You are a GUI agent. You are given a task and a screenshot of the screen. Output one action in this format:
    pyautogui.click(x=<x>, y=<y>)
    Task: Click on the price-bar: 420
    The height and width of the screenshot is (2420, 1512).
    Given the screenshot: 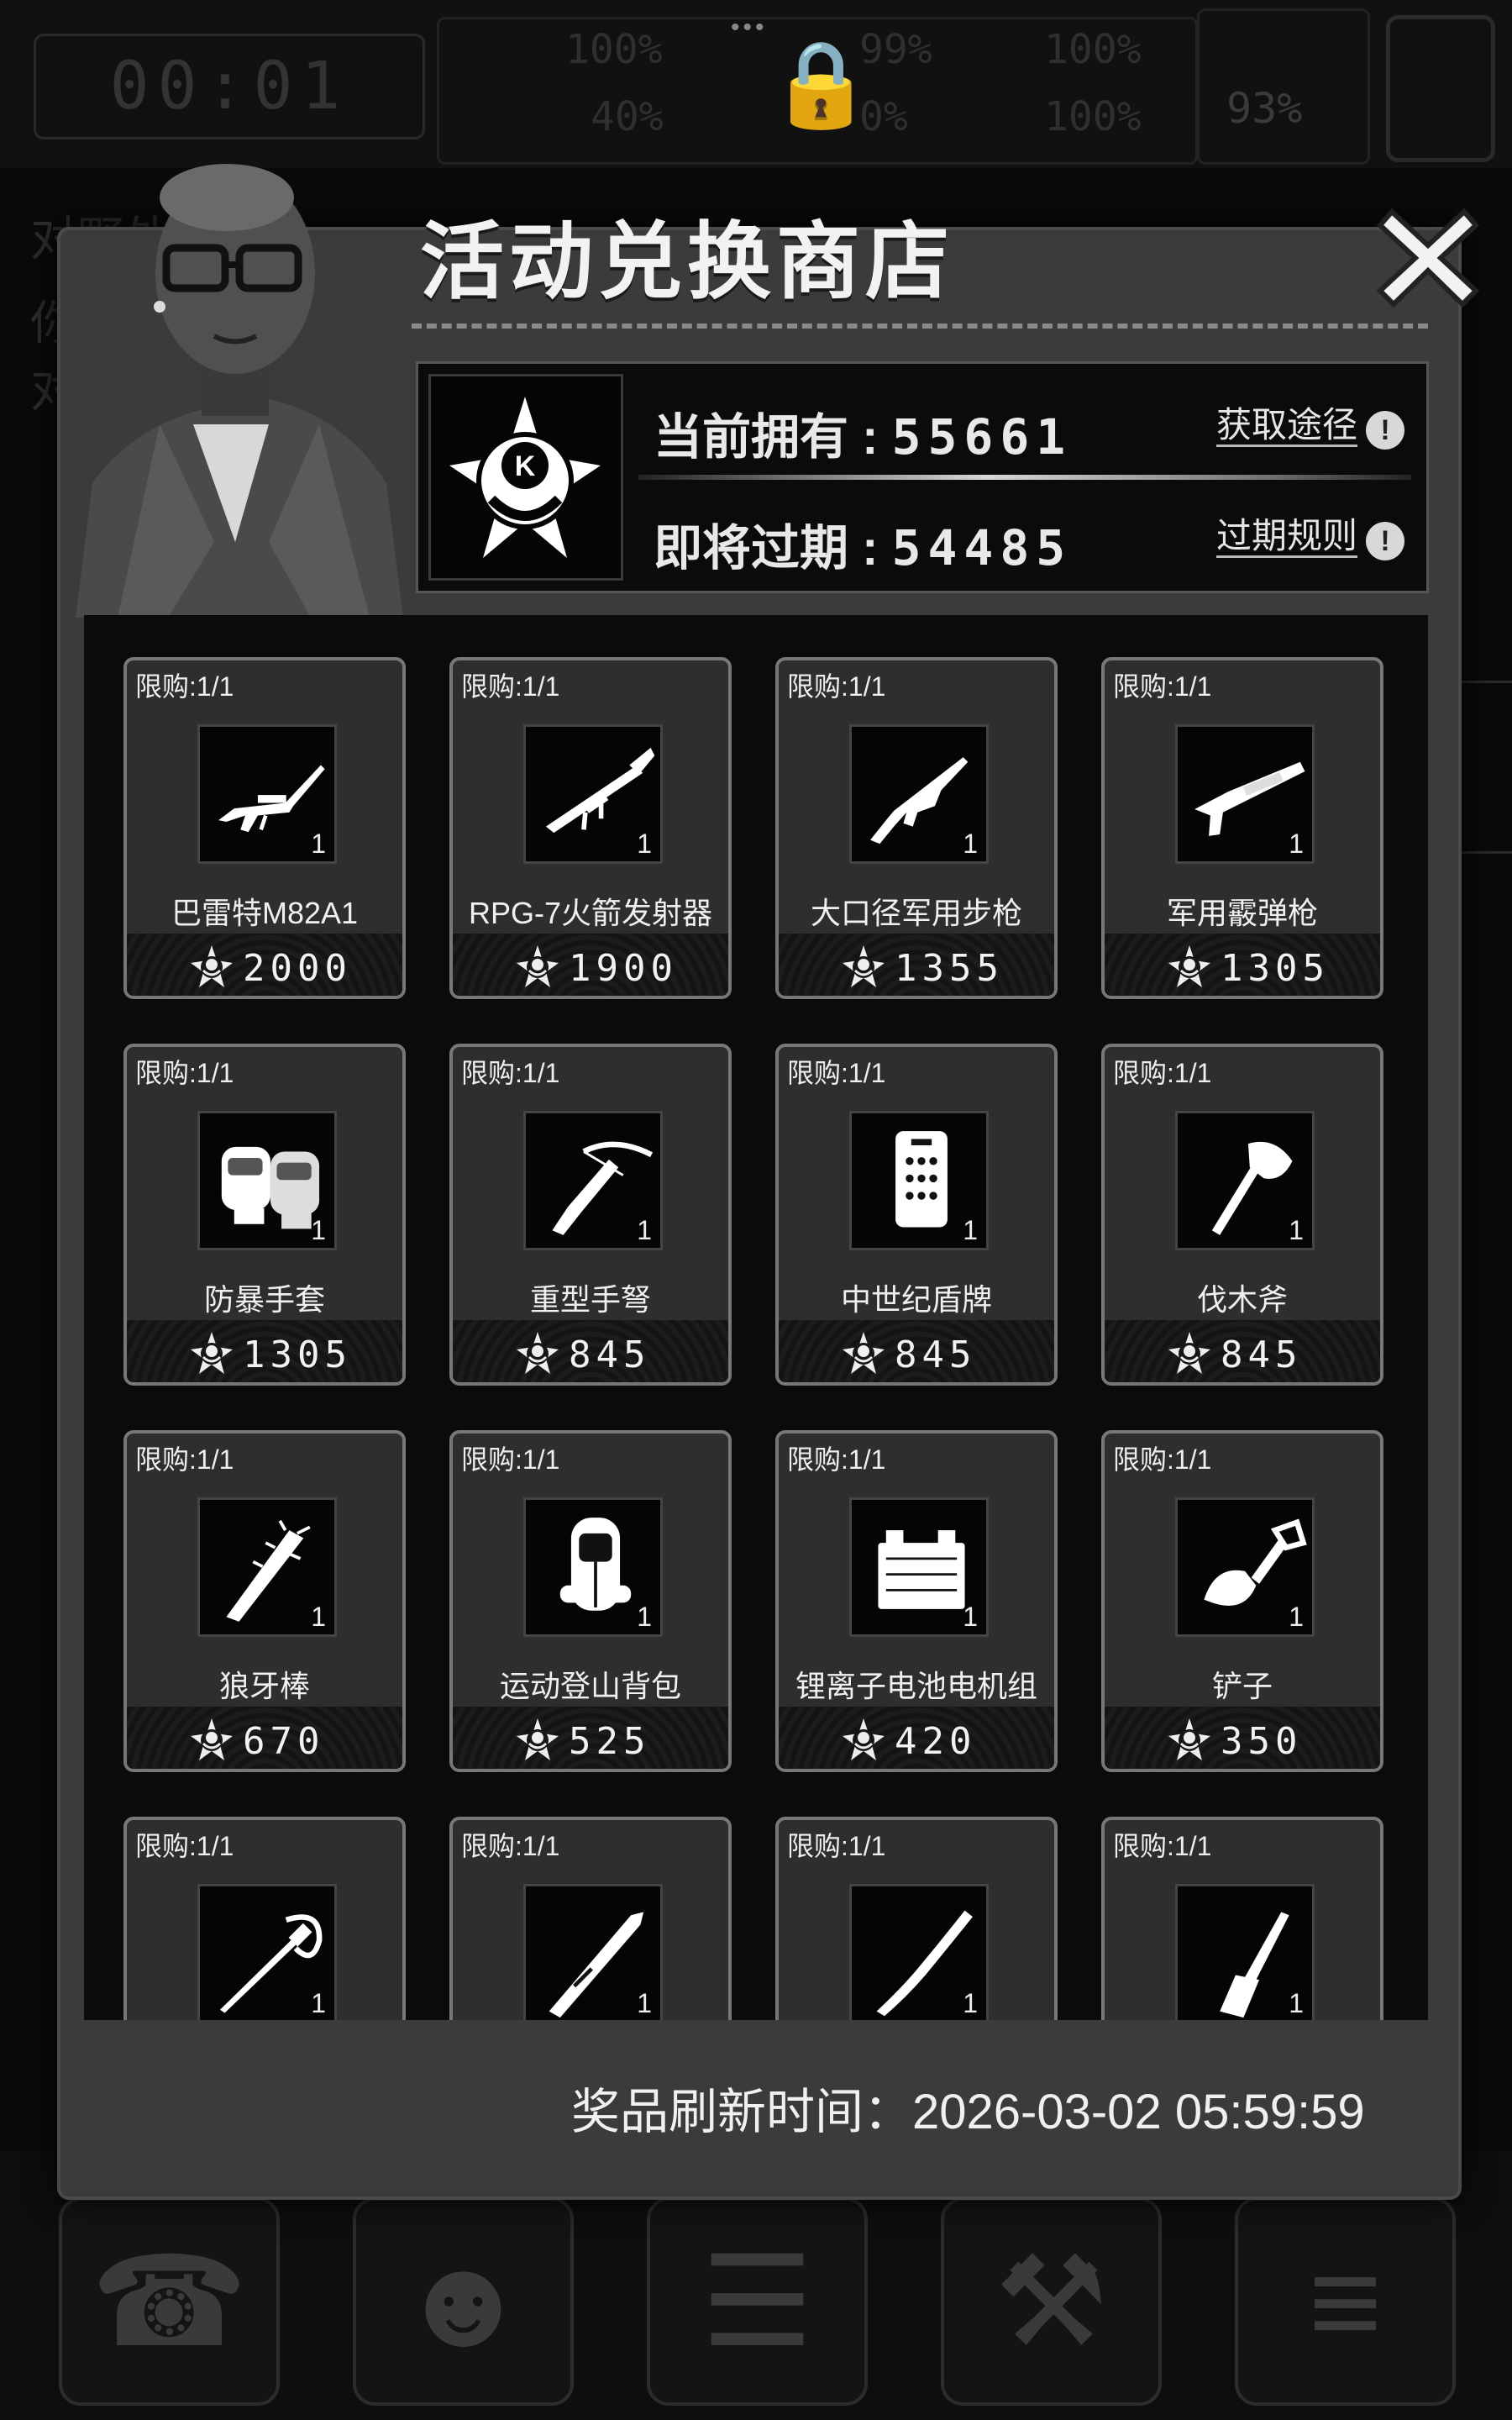 What is the action you would take?
    pyautogui.click(x=916, y=1738)
    